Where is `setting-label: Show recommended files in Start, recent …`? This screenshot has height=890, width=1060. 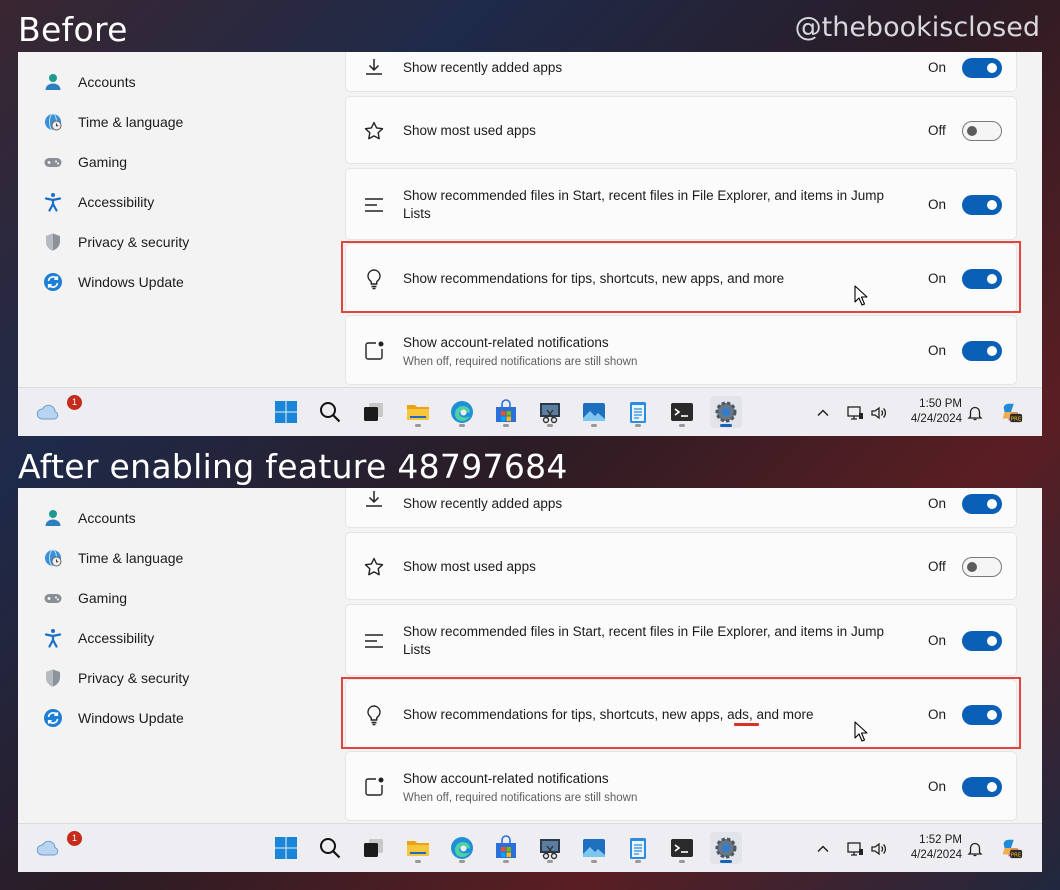 setting-label: Show recommended files in Start, recent … is located at coordinates (643, 640).